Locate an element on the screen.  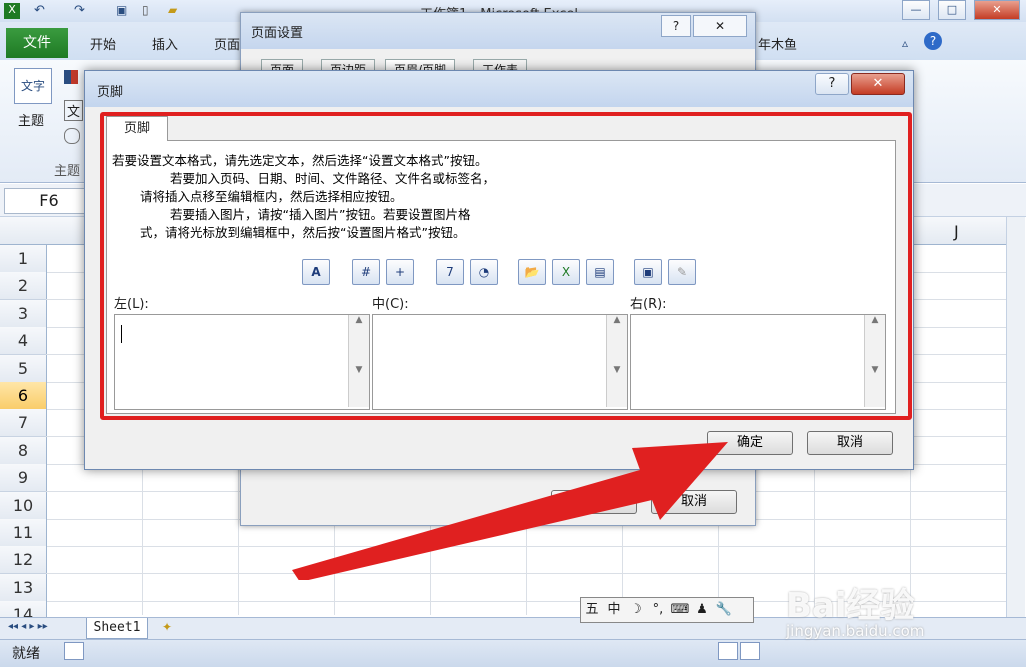
insert-sheet-icon: ✦ is located at coordinates (167, 627).